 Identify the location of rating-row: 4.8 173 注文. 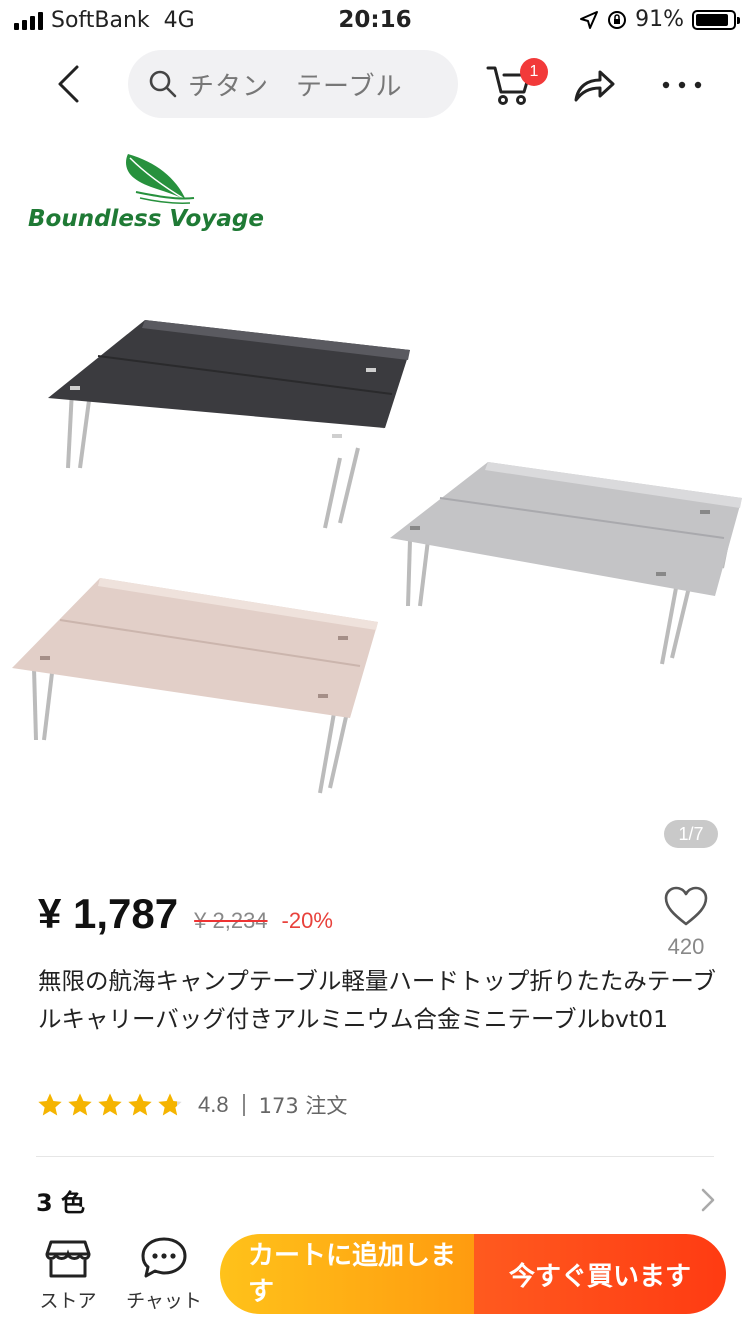
(191, 1105).